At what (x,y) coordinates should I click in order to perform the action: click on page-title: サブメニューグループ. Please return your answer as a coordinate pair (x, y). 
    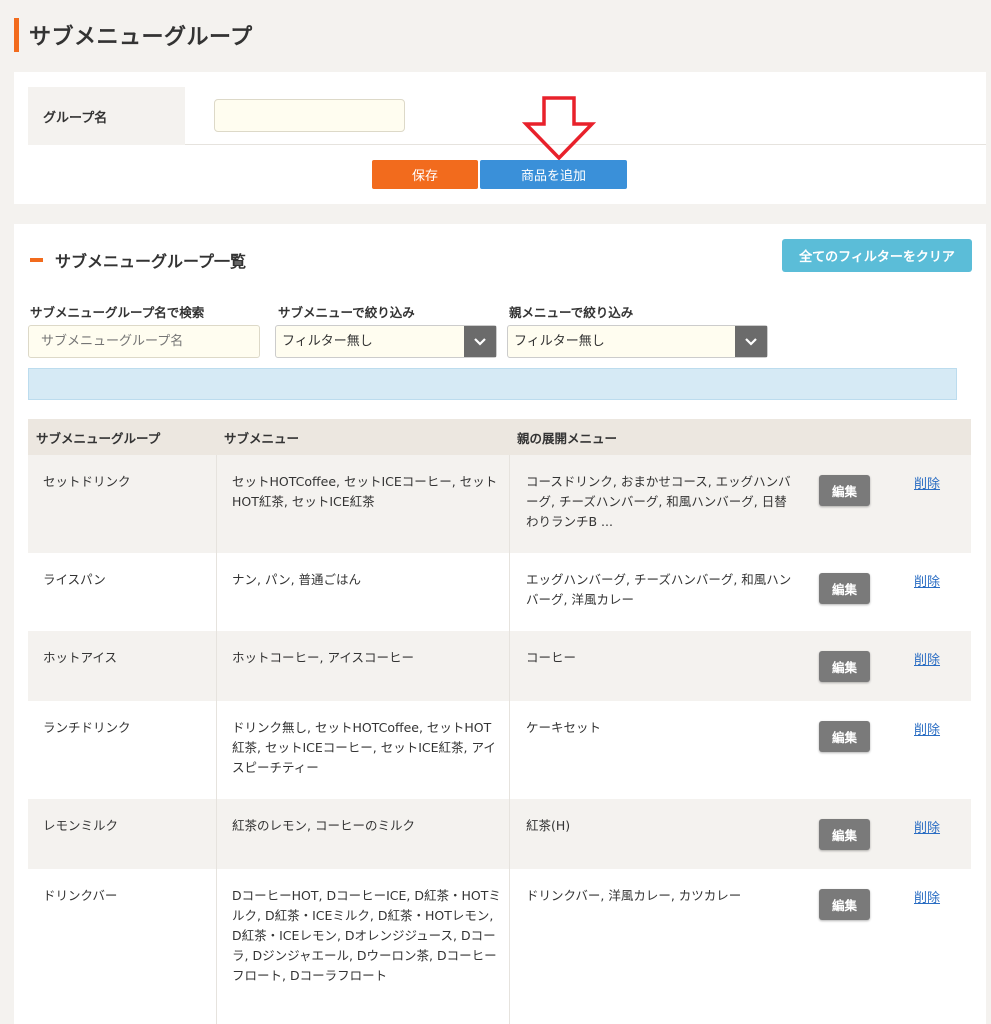
    Looking at the image, I should click on (141, 37).